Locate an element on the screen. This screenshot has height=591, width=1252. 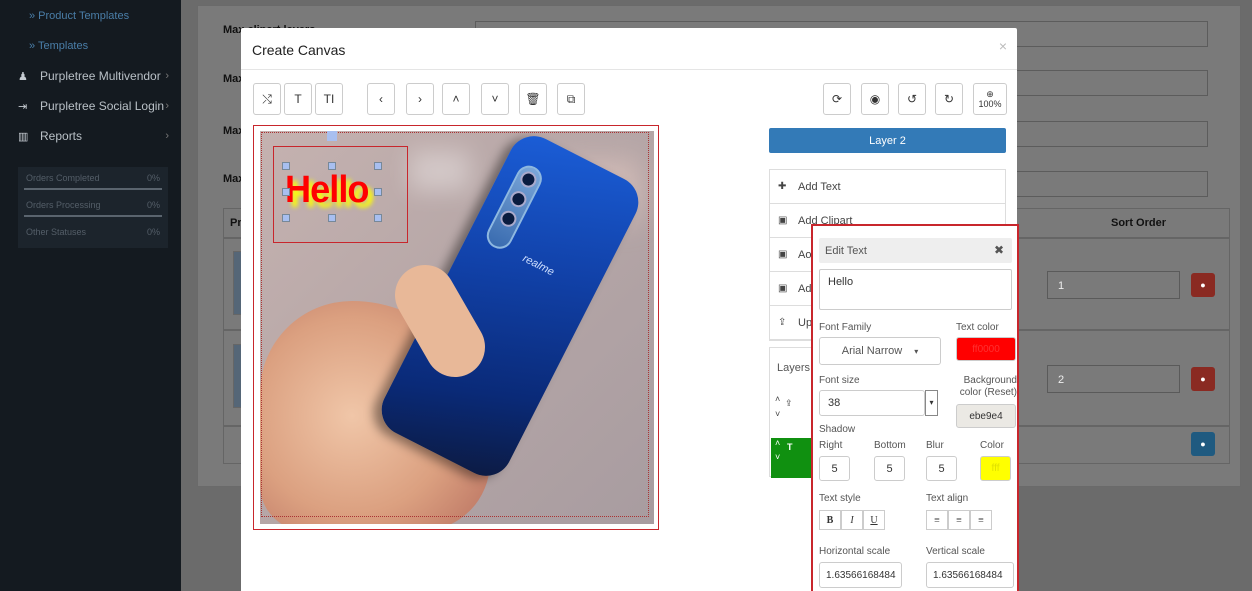
font-size-label: Font size is located at coordinates (839, 380).